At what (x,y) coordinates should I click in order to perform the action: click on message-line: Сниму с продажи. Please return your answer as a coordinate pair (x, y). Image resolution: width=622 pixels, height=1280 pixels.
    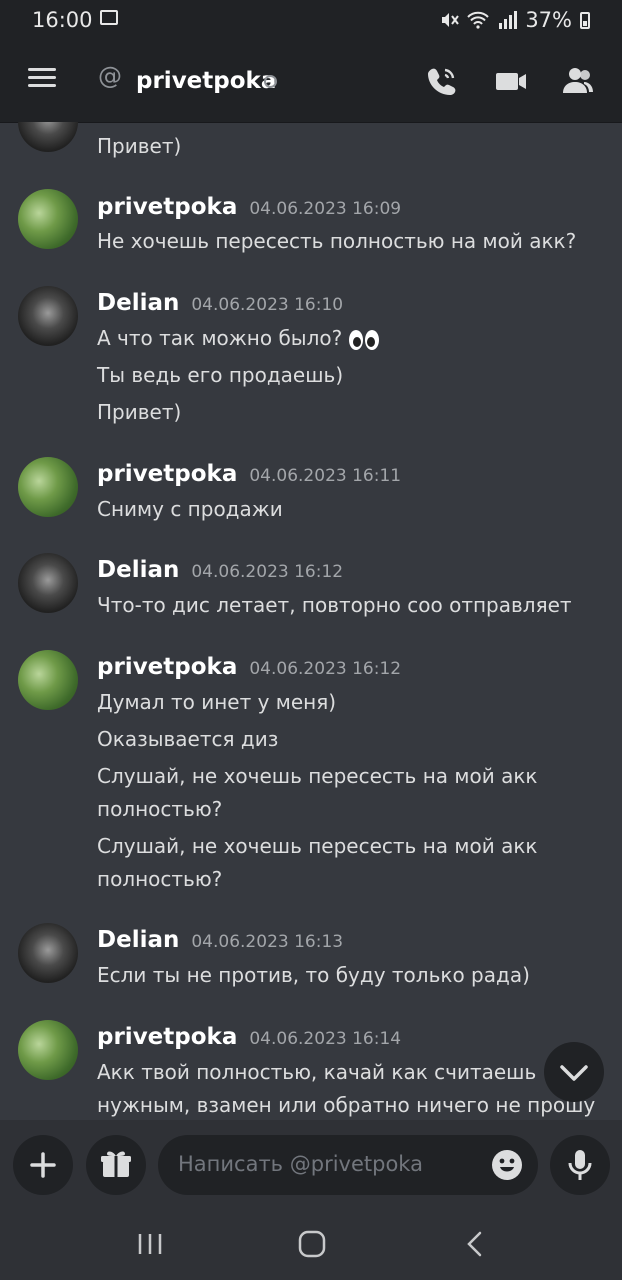
    Looking at the image, I should click on (190, 509).